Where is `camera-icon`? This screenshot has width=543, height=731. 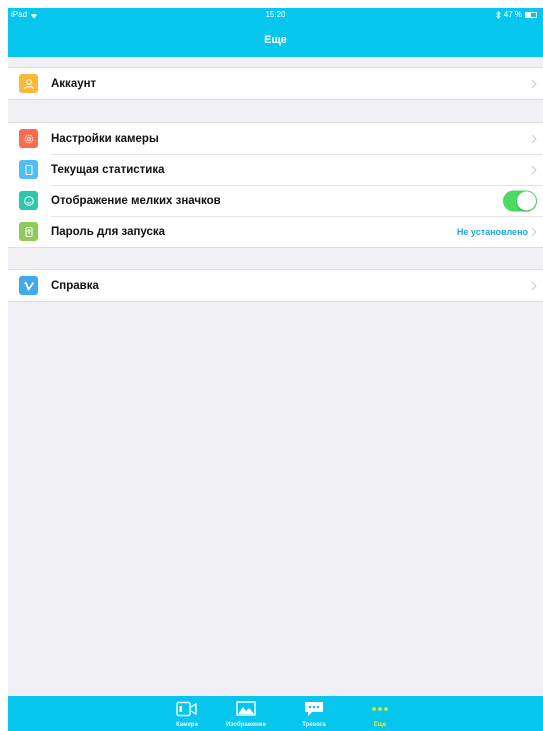
camera-icon is located at coordinates (186, 709).